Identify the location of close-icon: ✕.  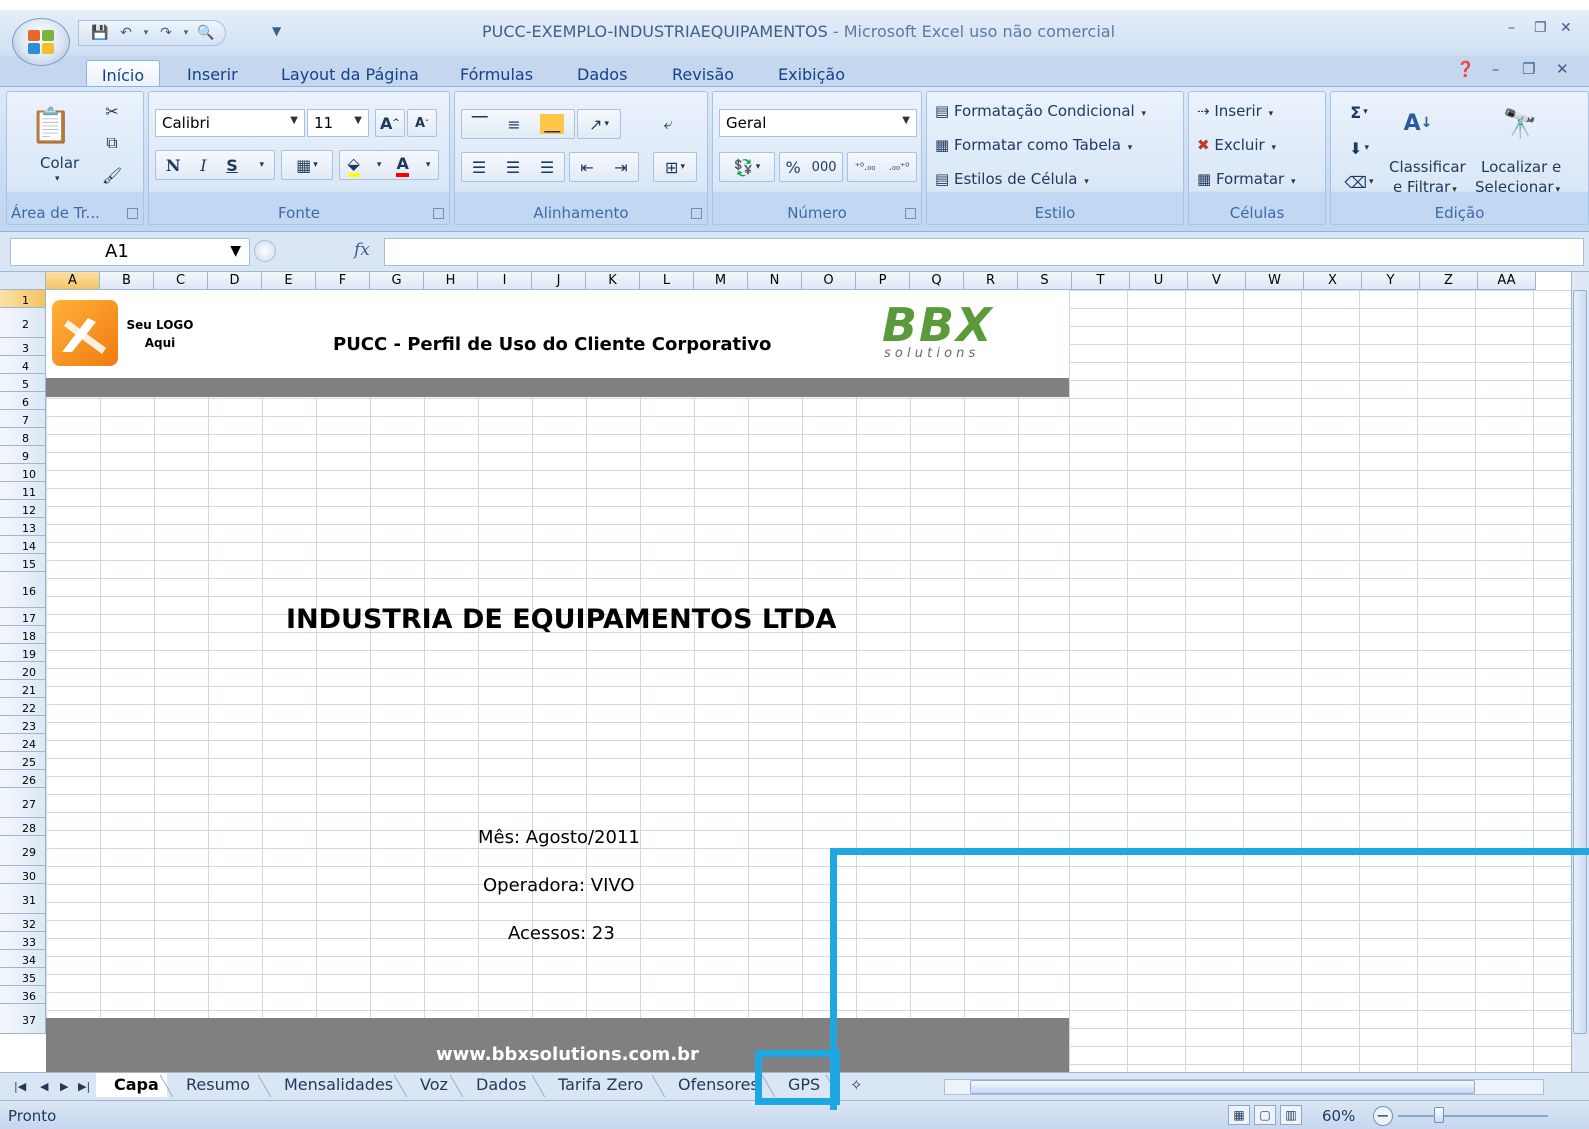
(1566, 28).